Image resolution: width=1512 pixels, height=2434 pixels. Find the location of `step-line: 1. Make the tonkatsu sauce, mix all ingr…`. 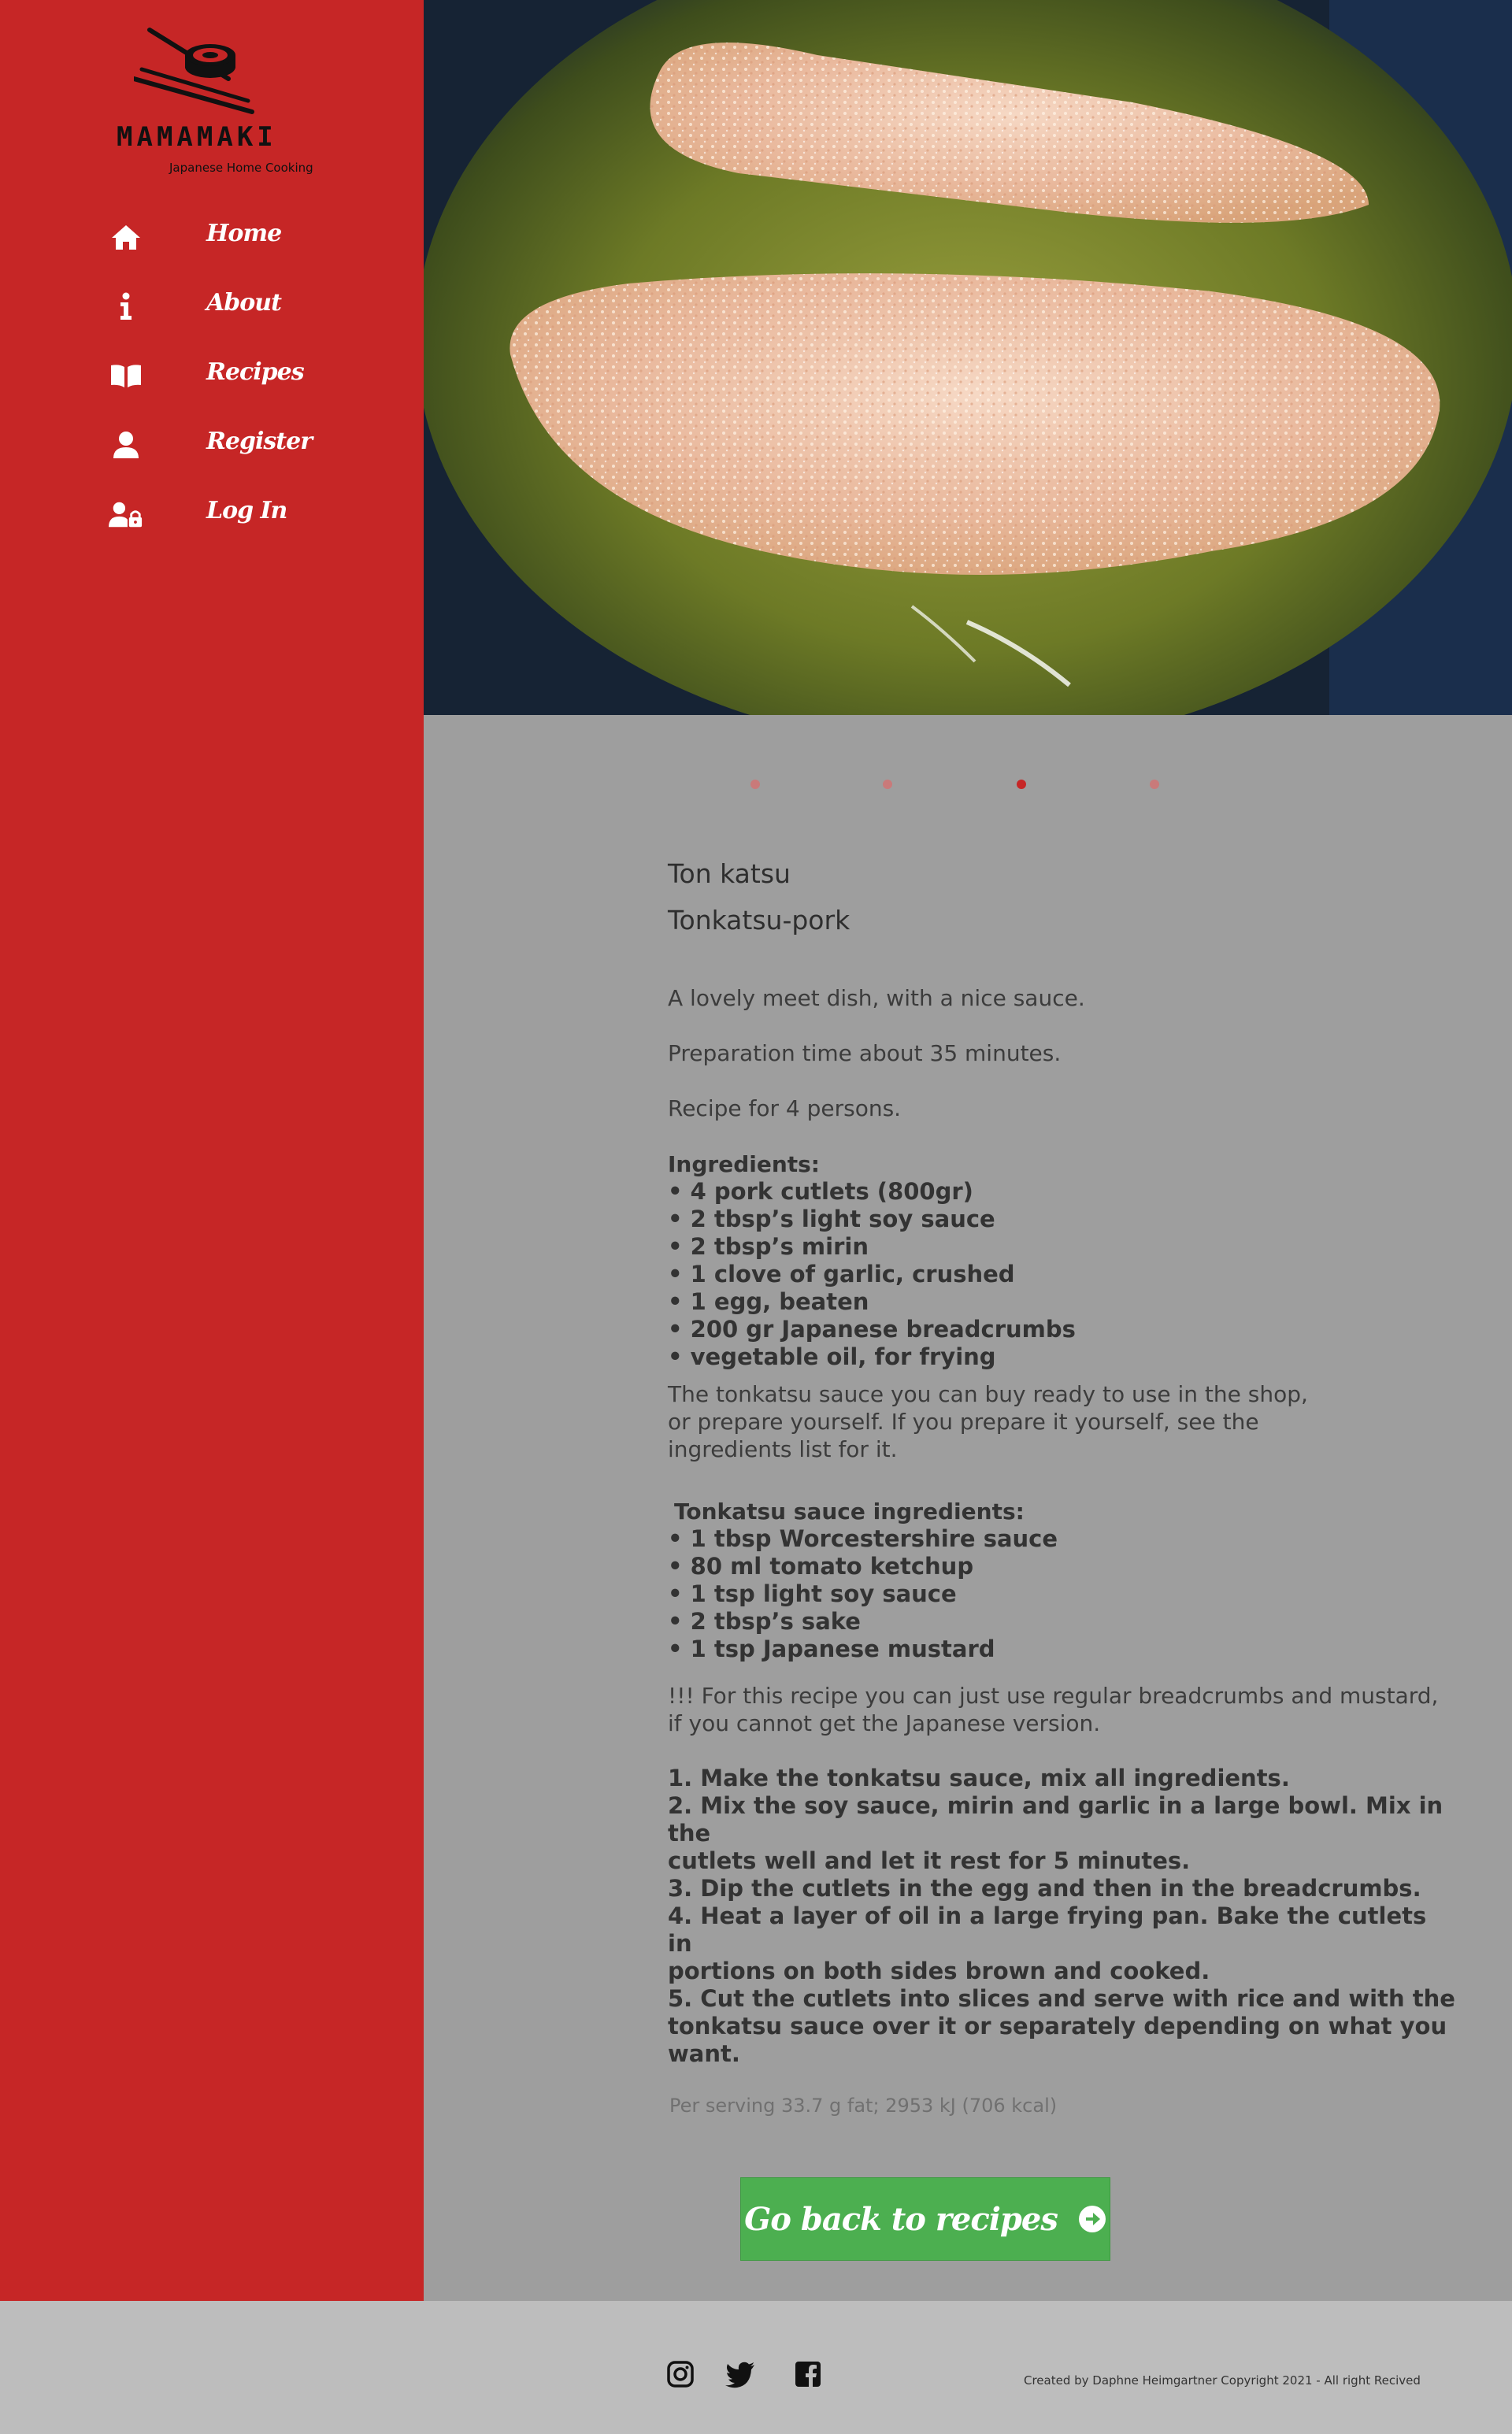

step-line: 1. Make the tonkatsu sauce, mix all ingr… is located at coordinates (979, 1778).